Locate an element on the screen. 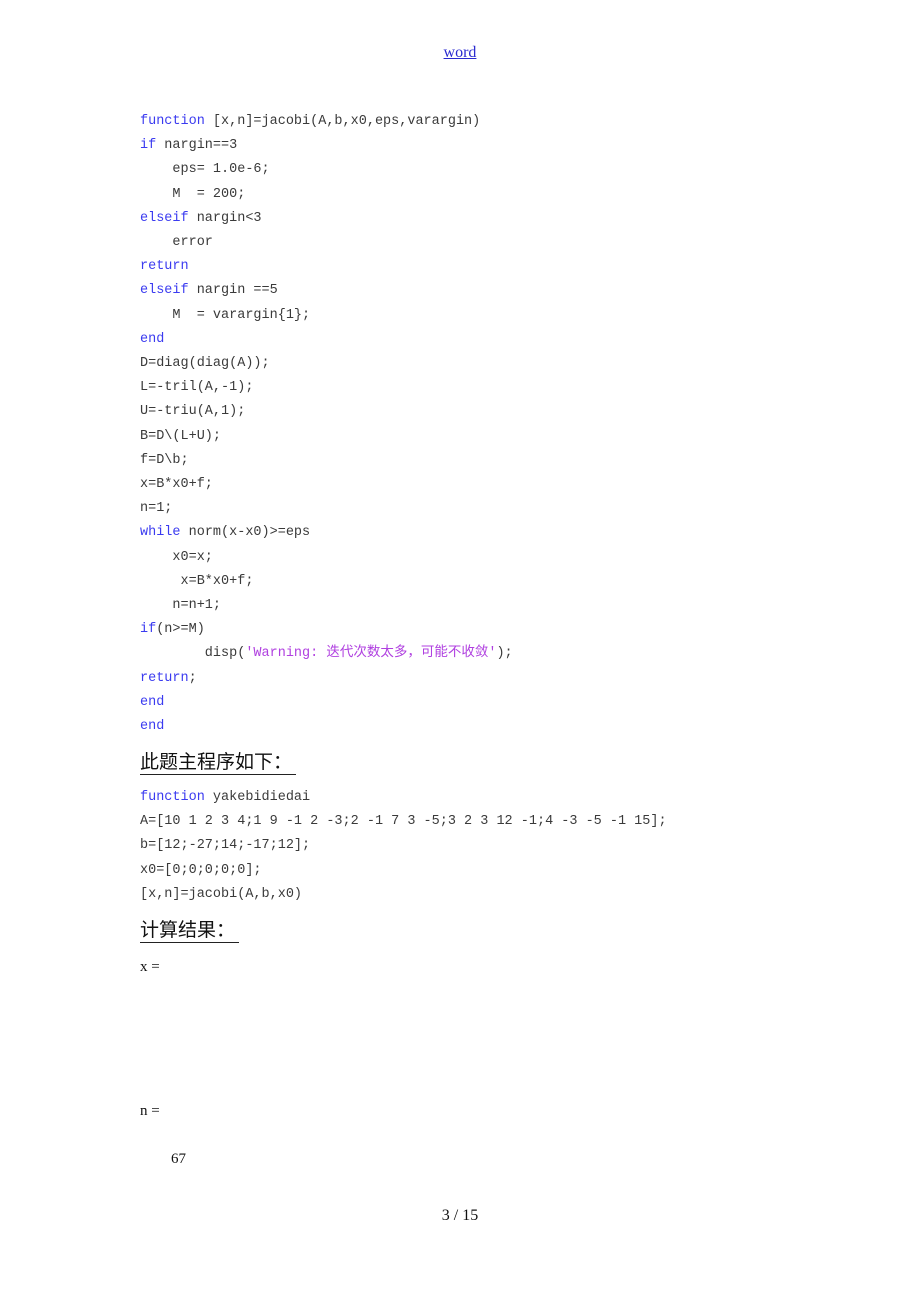 The width and height of the screenshot is (920, 1302). code-text: nargin<3 is located at coordinates (225, 218).